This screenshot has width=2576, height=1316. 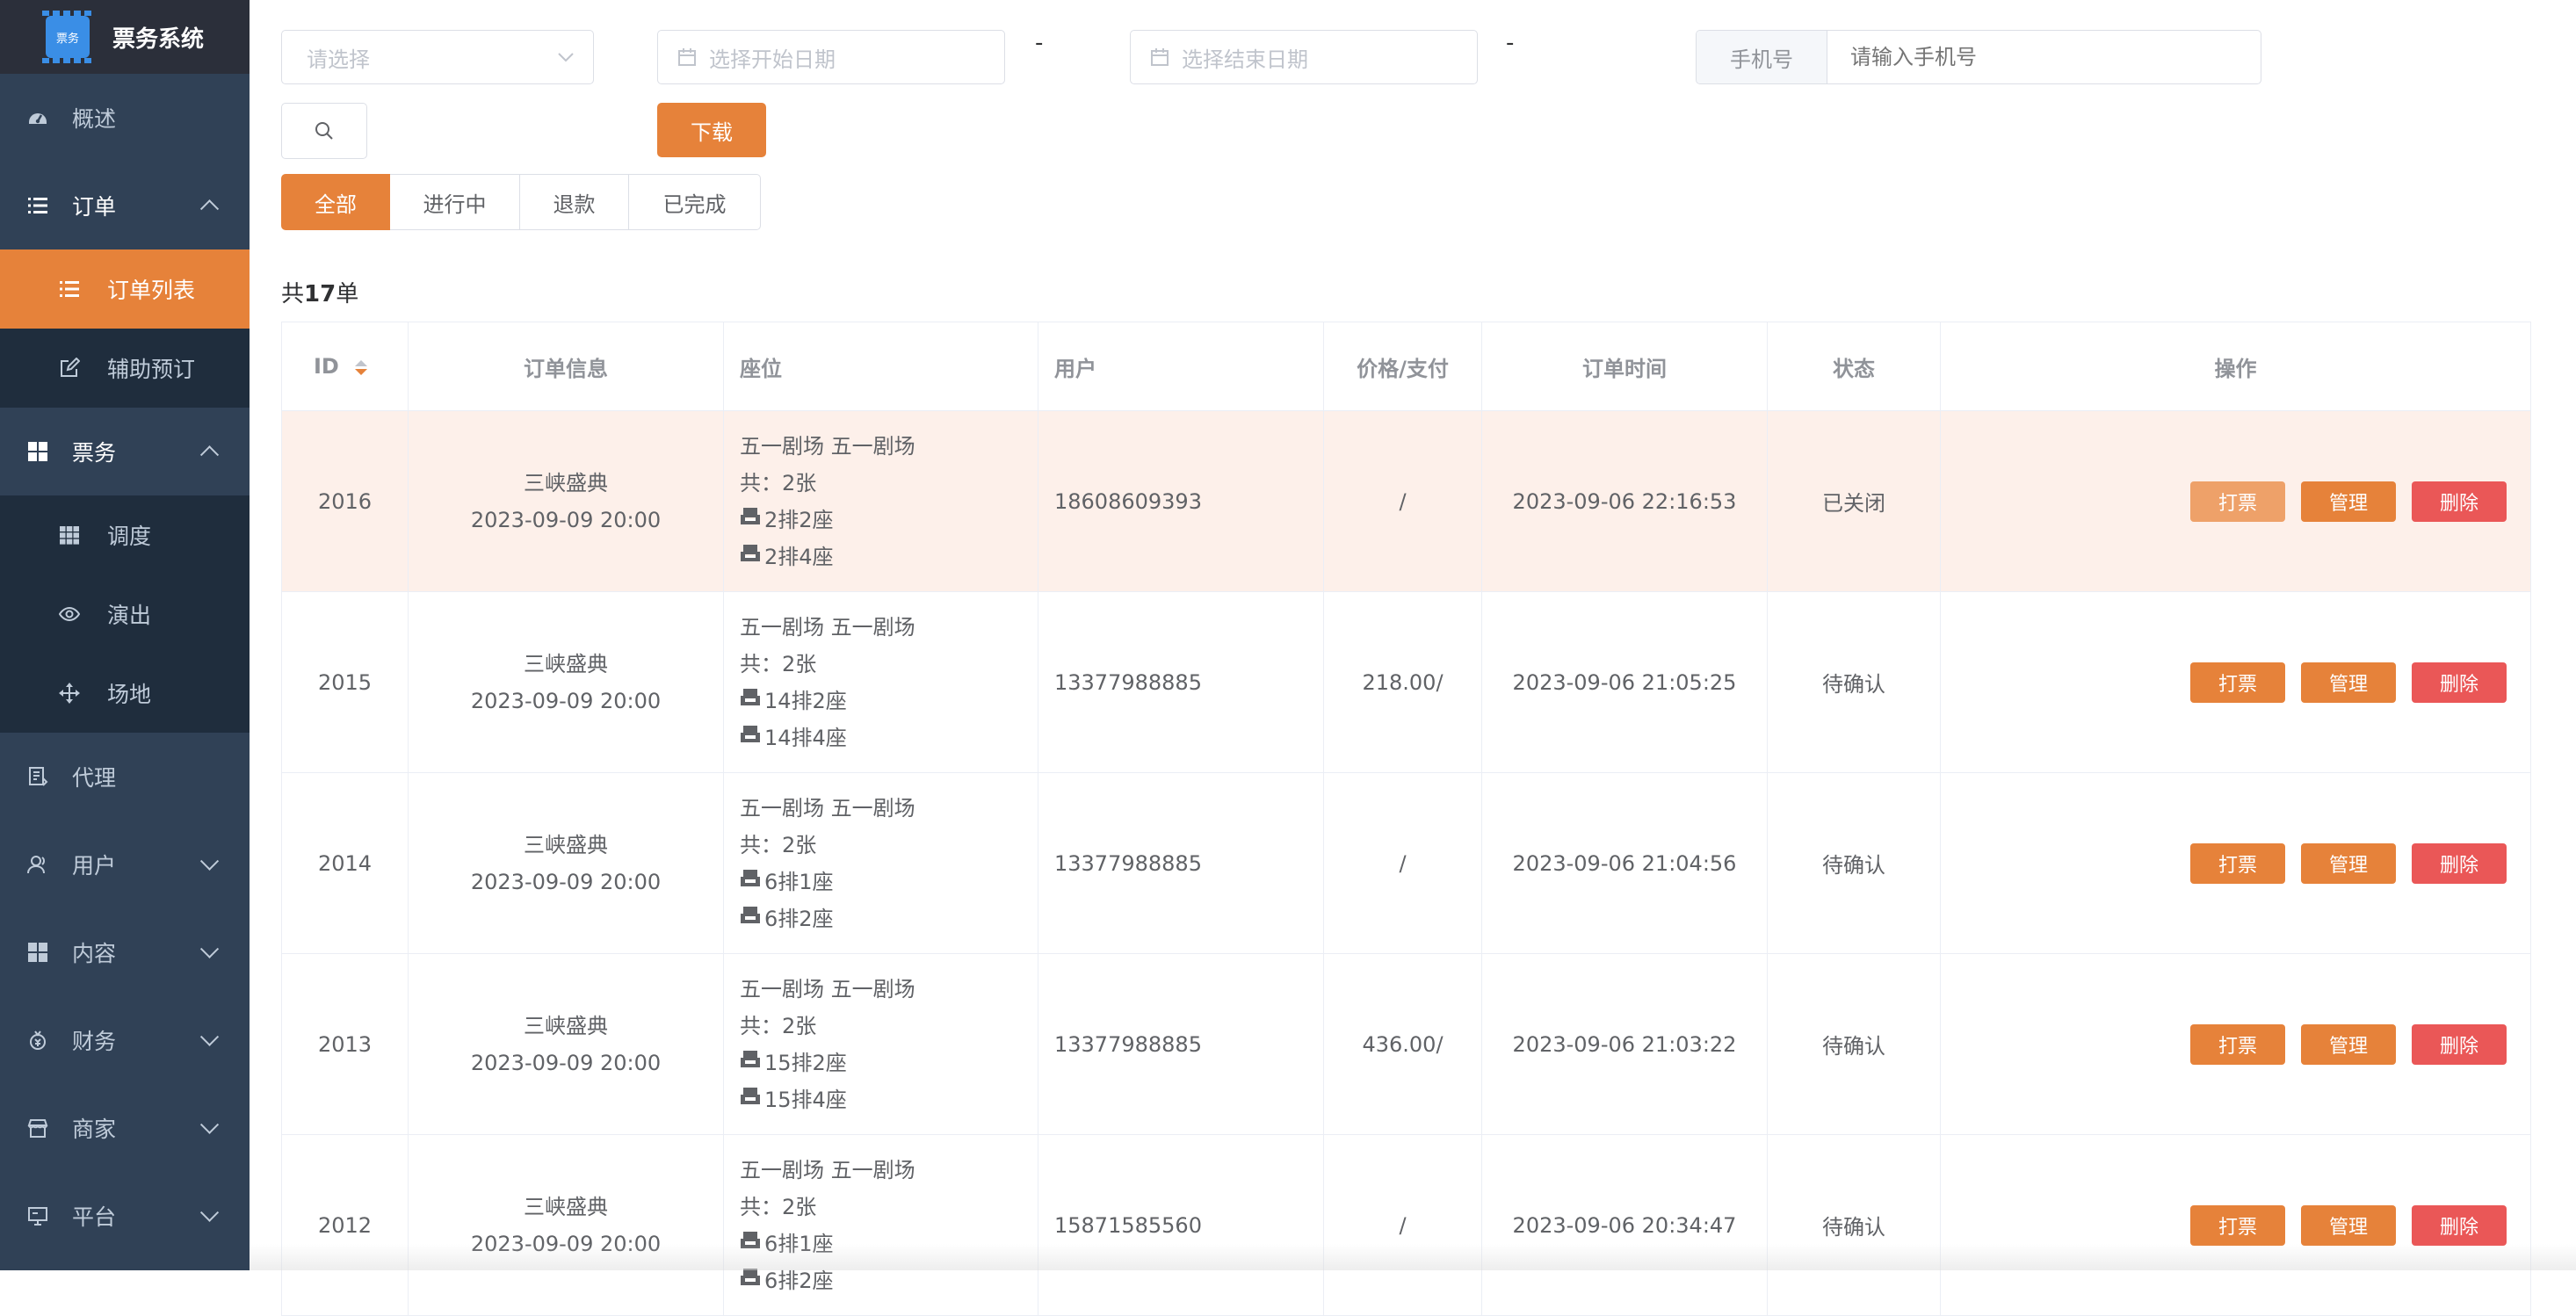 What do you see at coordinates (1181, 366) in the screenshot?
I see `column-header-user: 用户` at bounding box center [1181, 366].